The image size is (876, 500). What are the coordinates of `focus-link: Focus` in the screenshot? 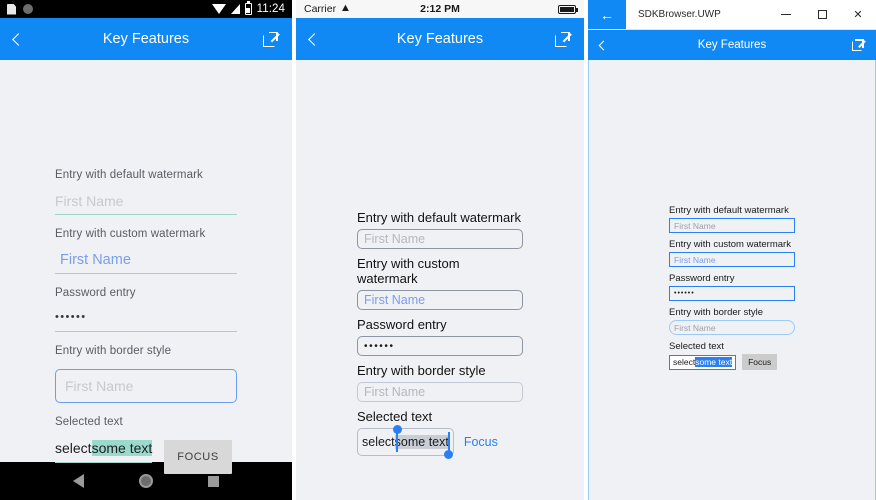 It's located at (481, 442).